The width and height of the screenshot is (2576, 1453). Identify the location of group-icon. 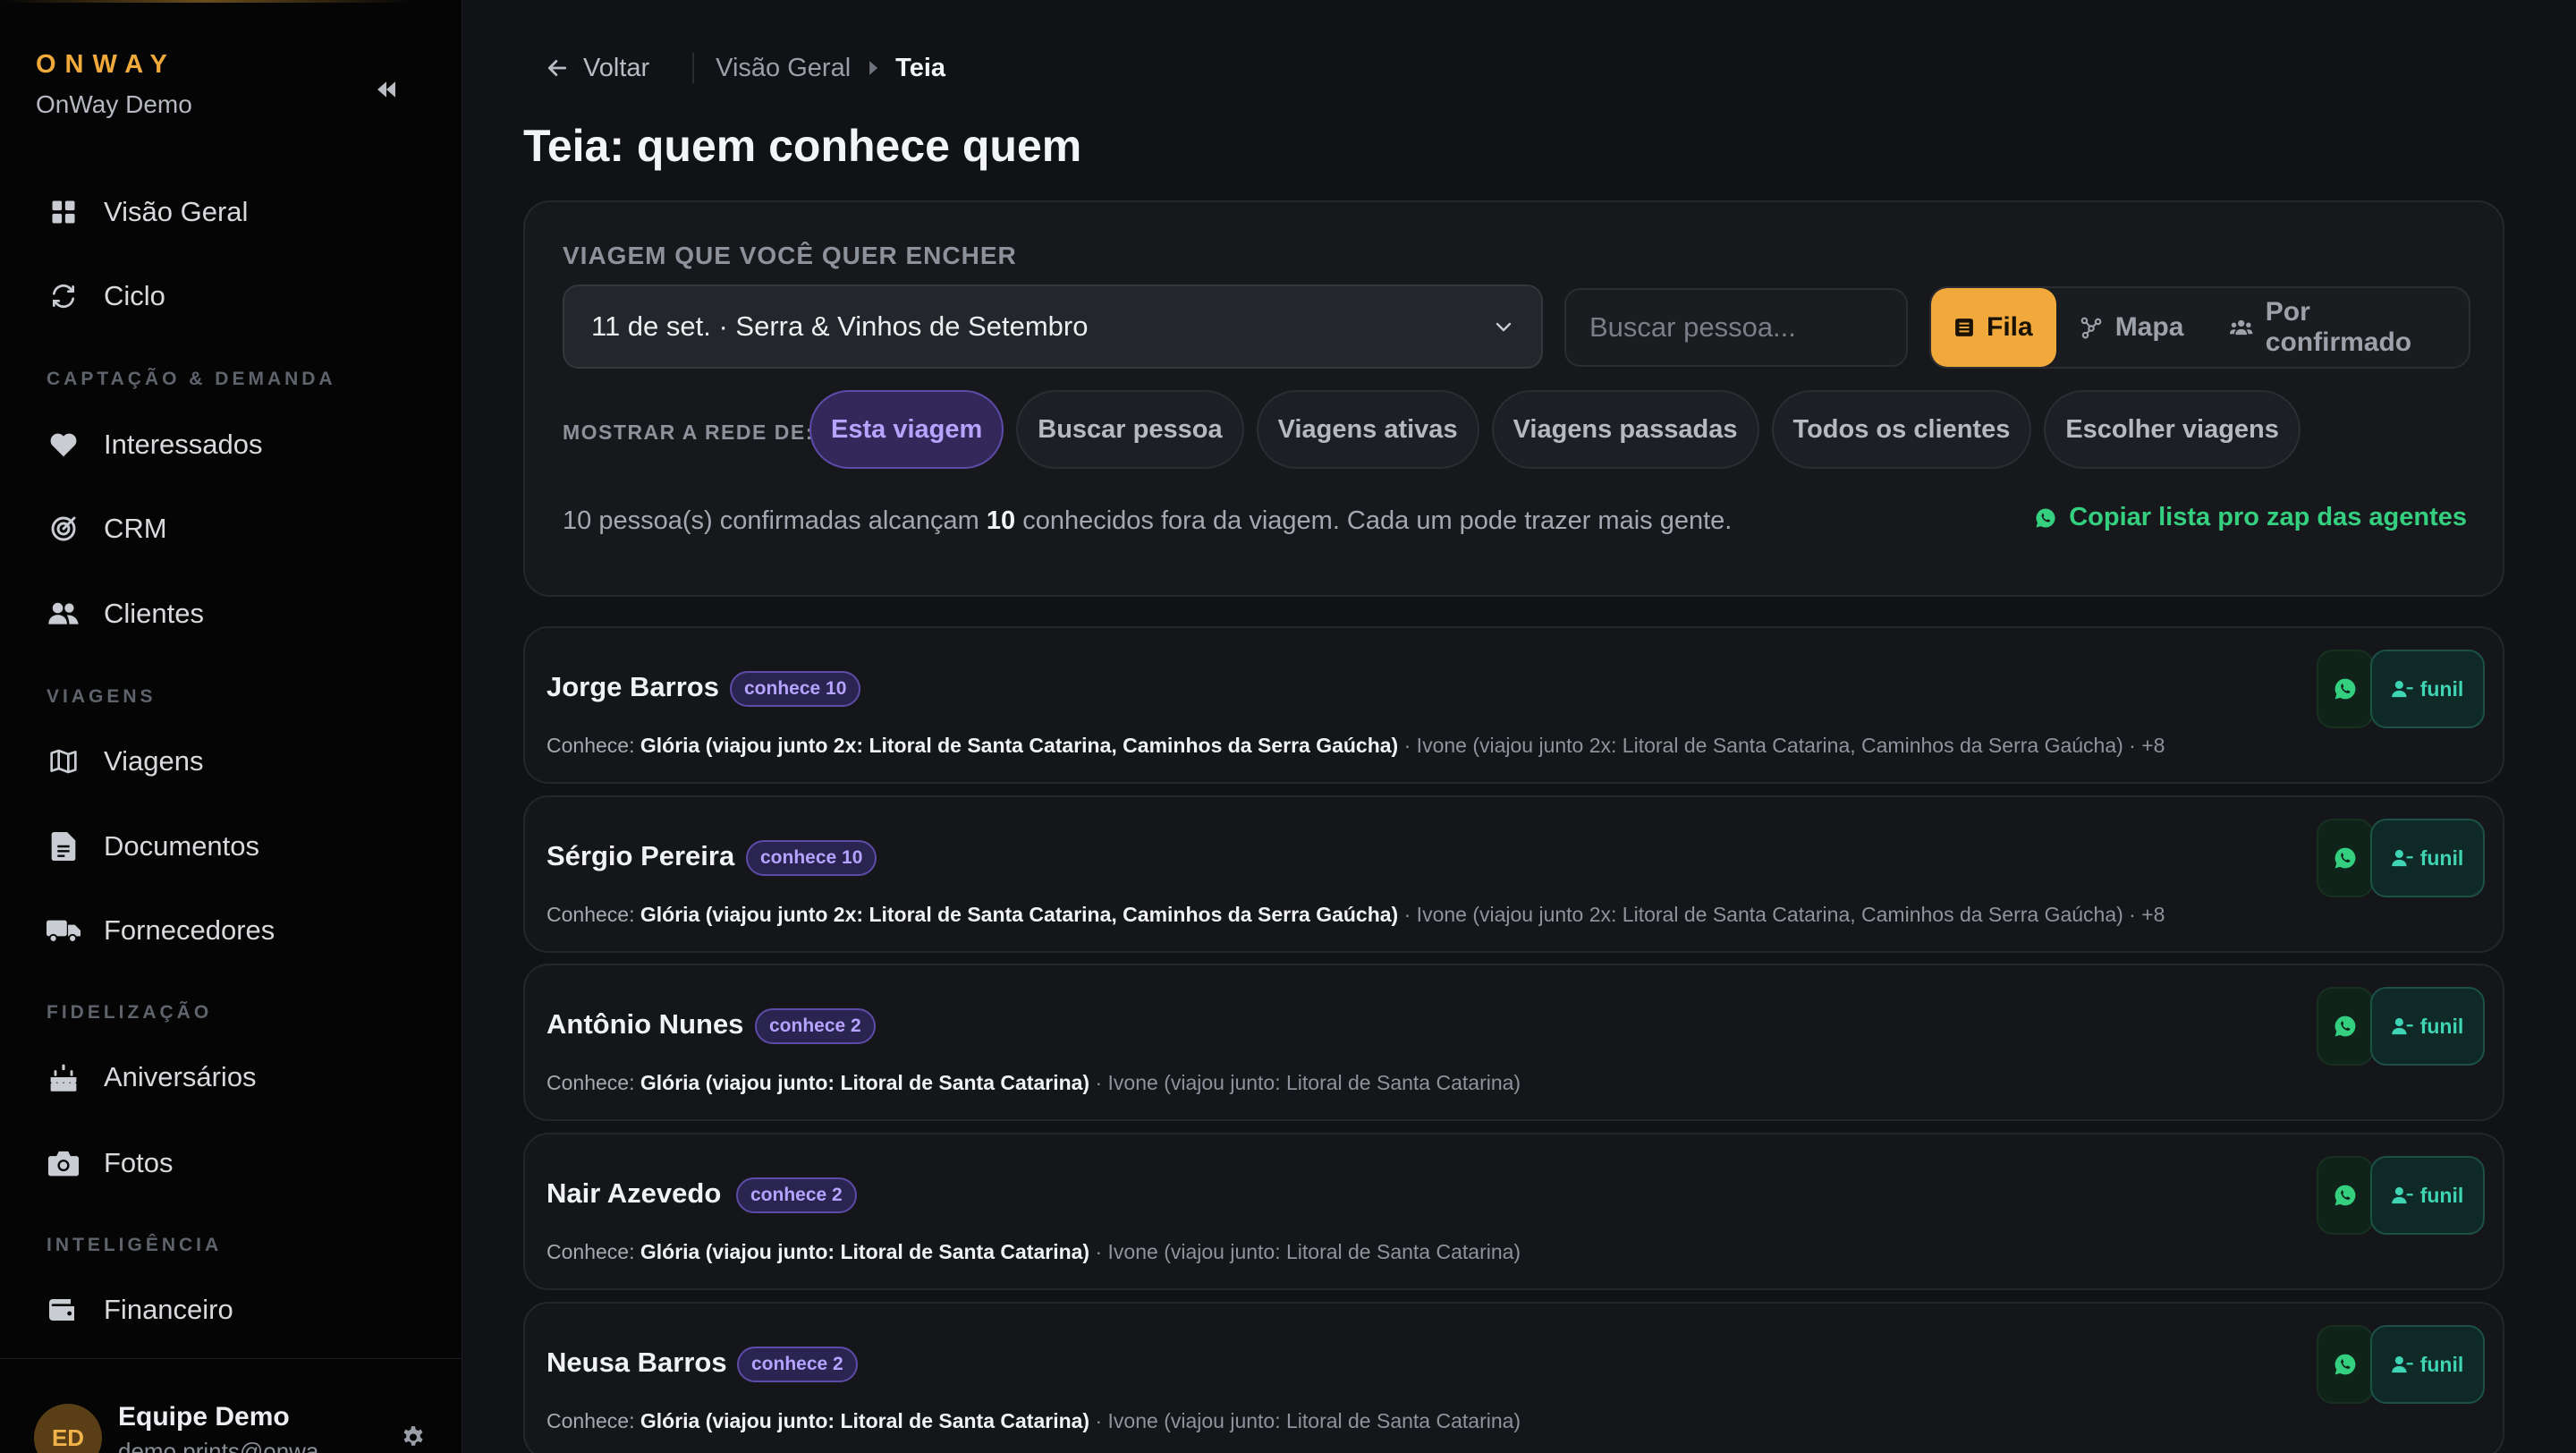
(2241, 327).